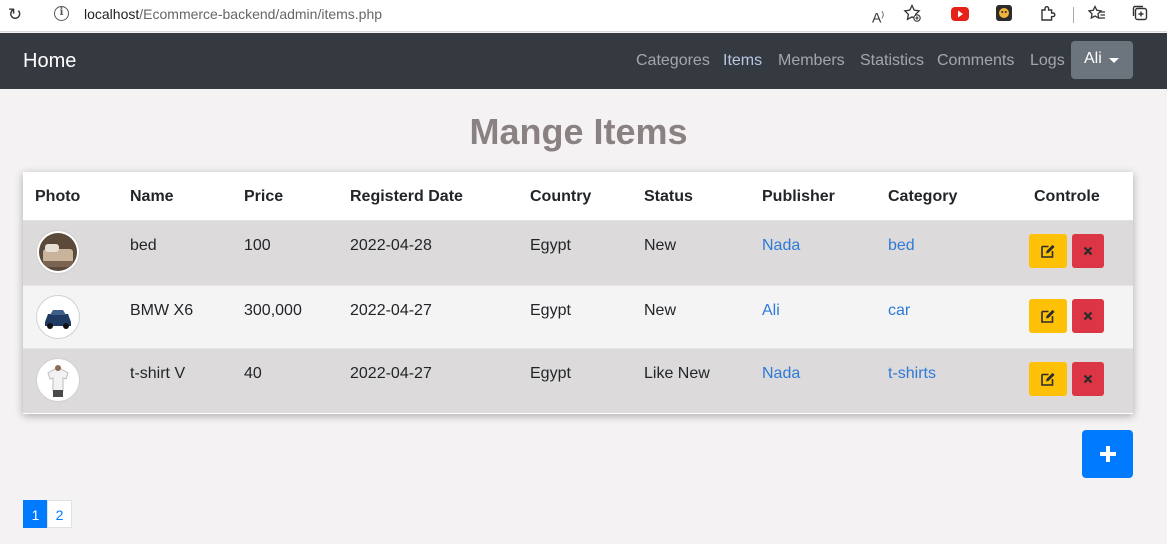 This screenshot has width=1167, height=544. Describe the element at coordinates (923, 196) in the screenshot. I see `header-category: Category` at that location.